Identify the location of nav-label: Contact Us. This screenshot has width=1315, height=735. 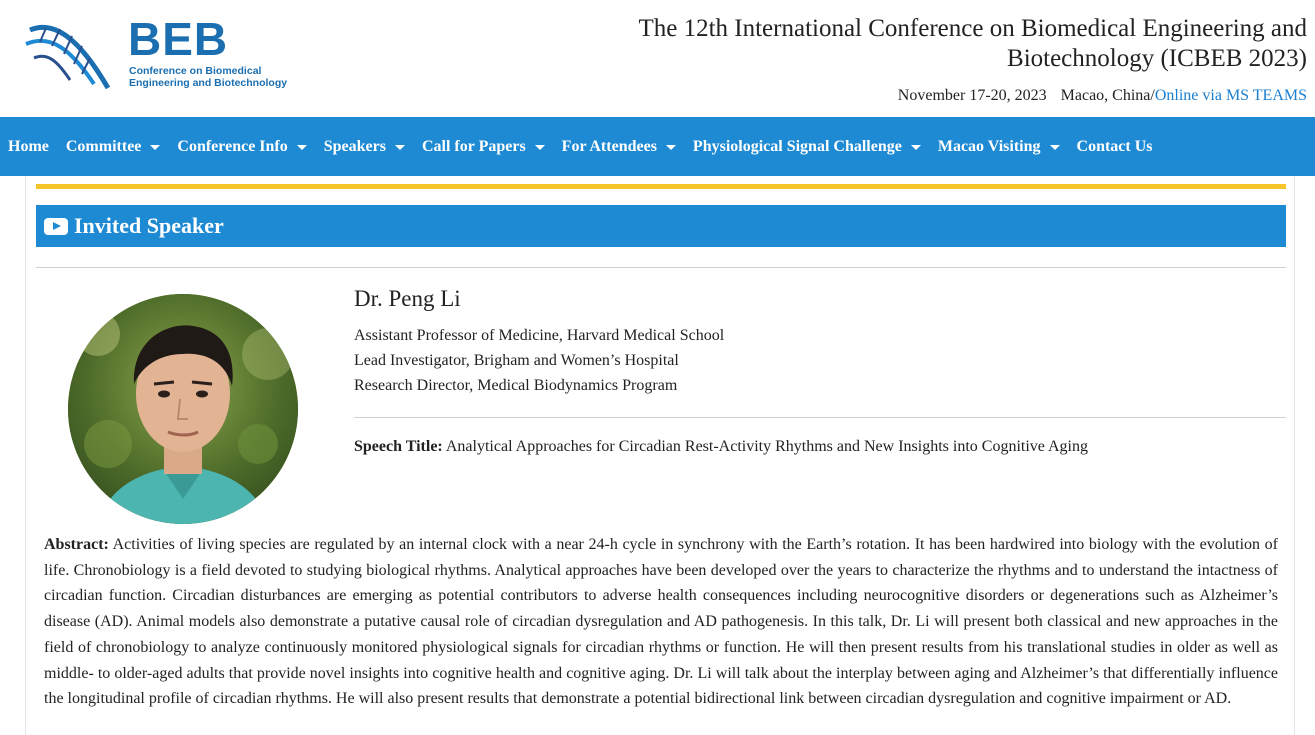
(1114, 146).